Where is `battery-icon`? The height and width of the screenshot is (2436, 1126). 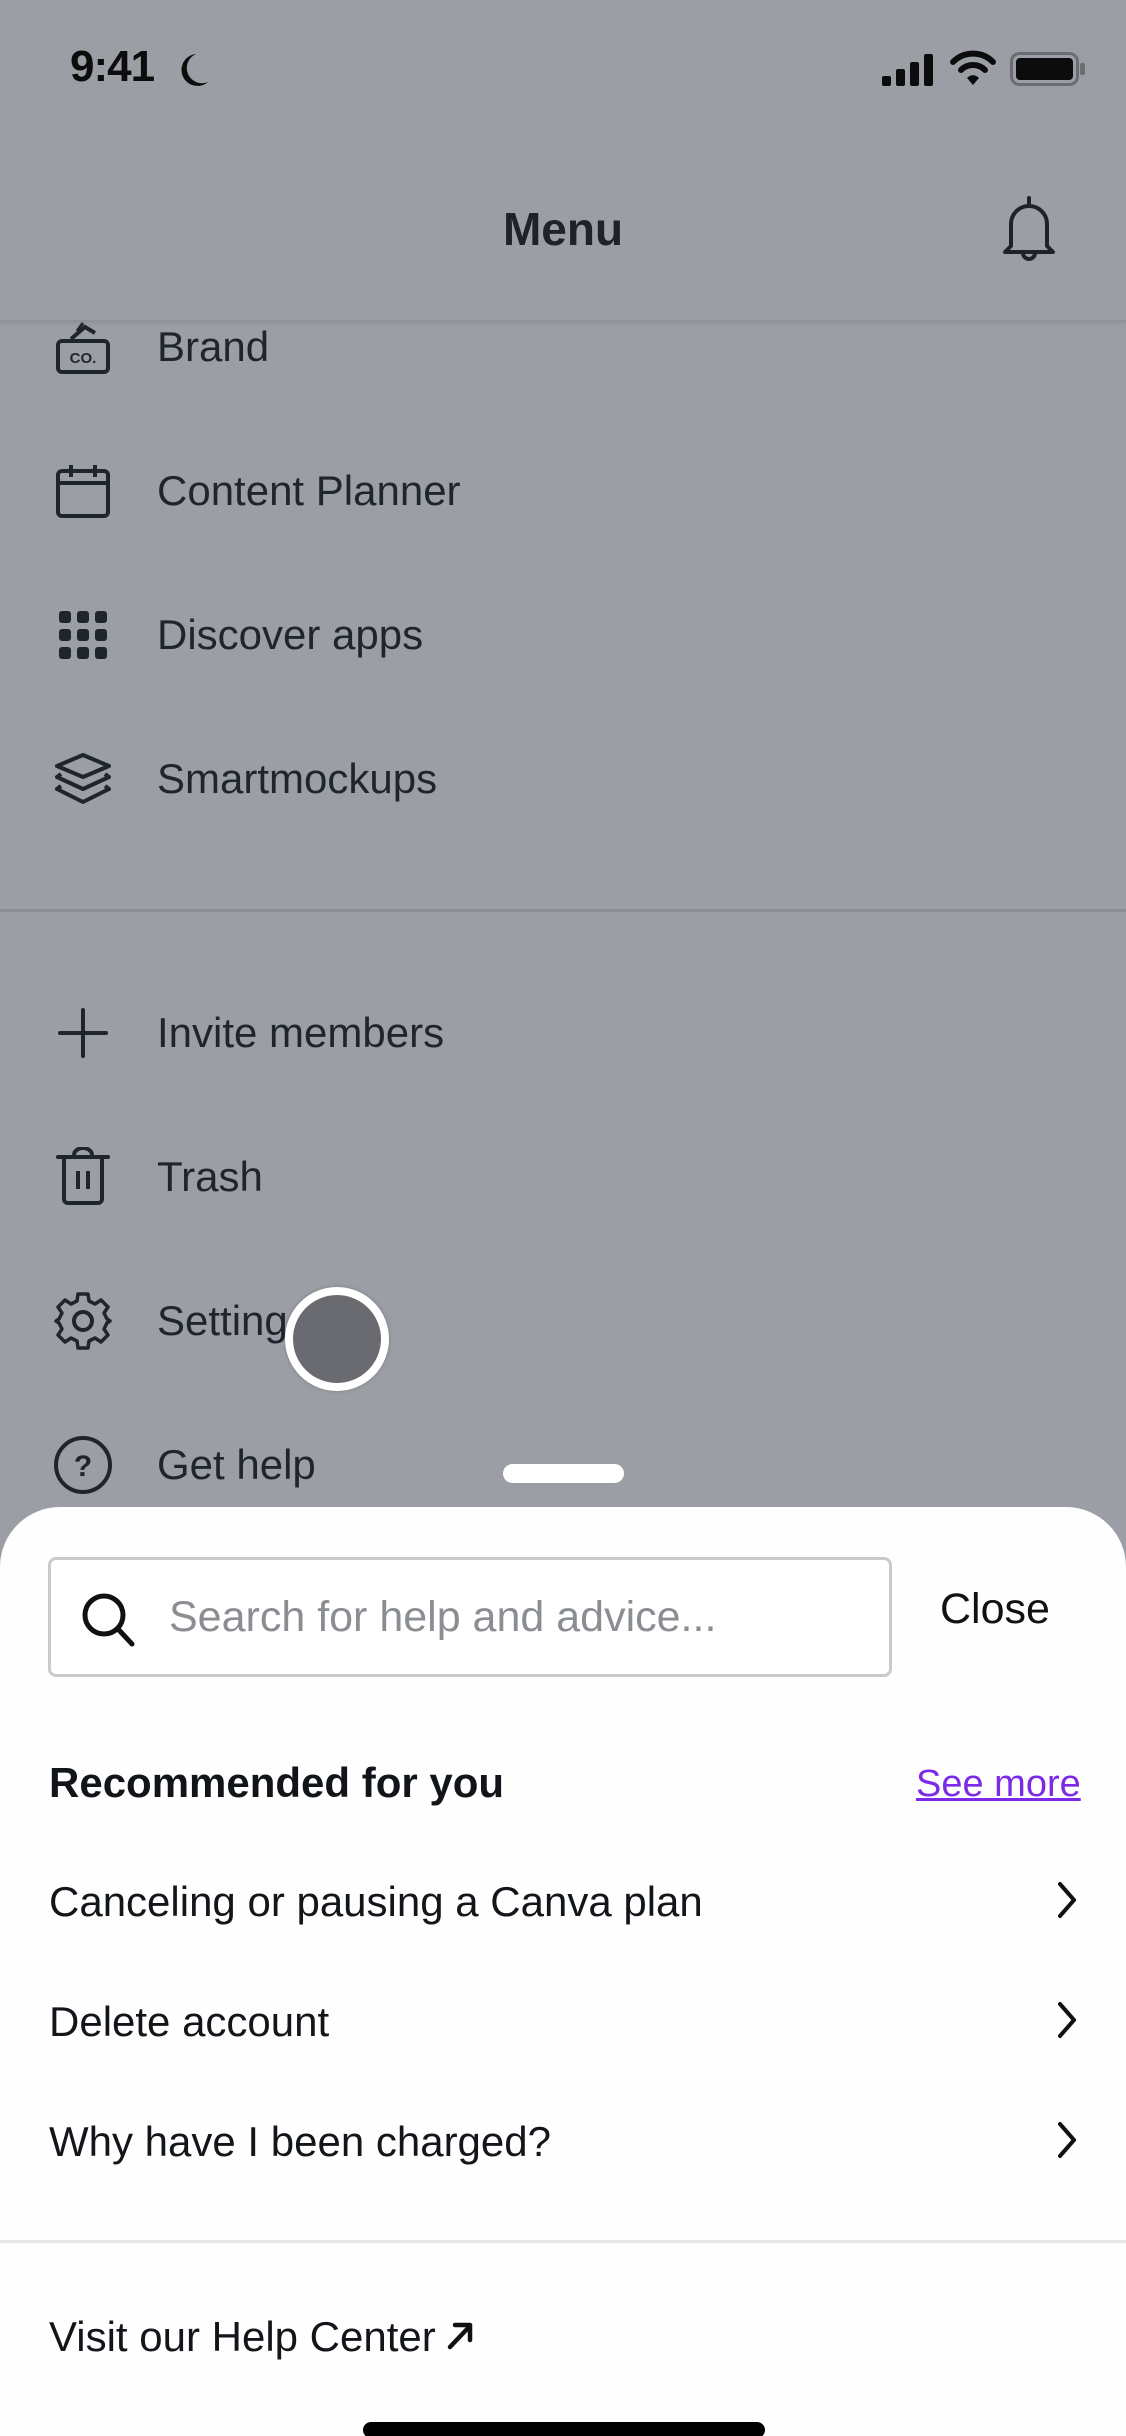
battery-icon is located at coordinates (1048, 71).